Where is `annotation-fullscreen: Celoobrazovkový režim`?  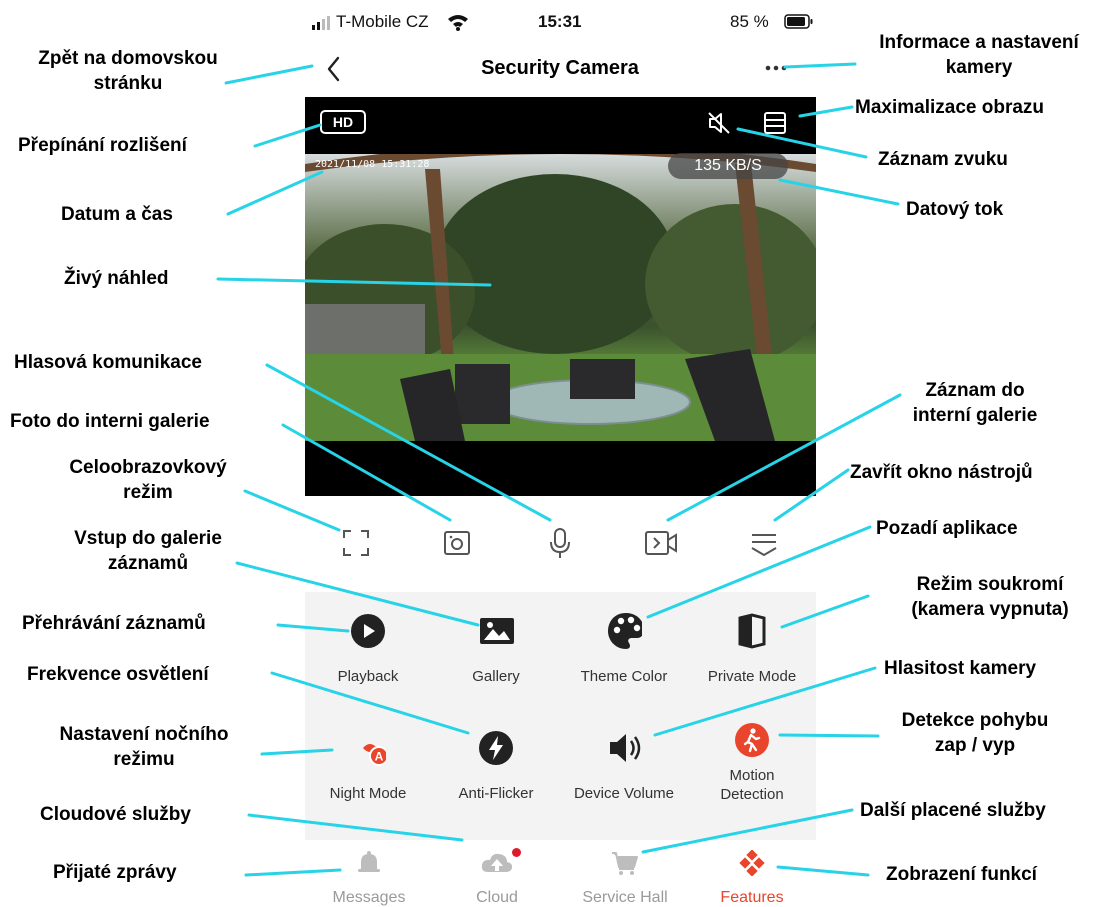
annotation-fullscreen: Celoobrazovkový režim is located at coordinates (148, 480).